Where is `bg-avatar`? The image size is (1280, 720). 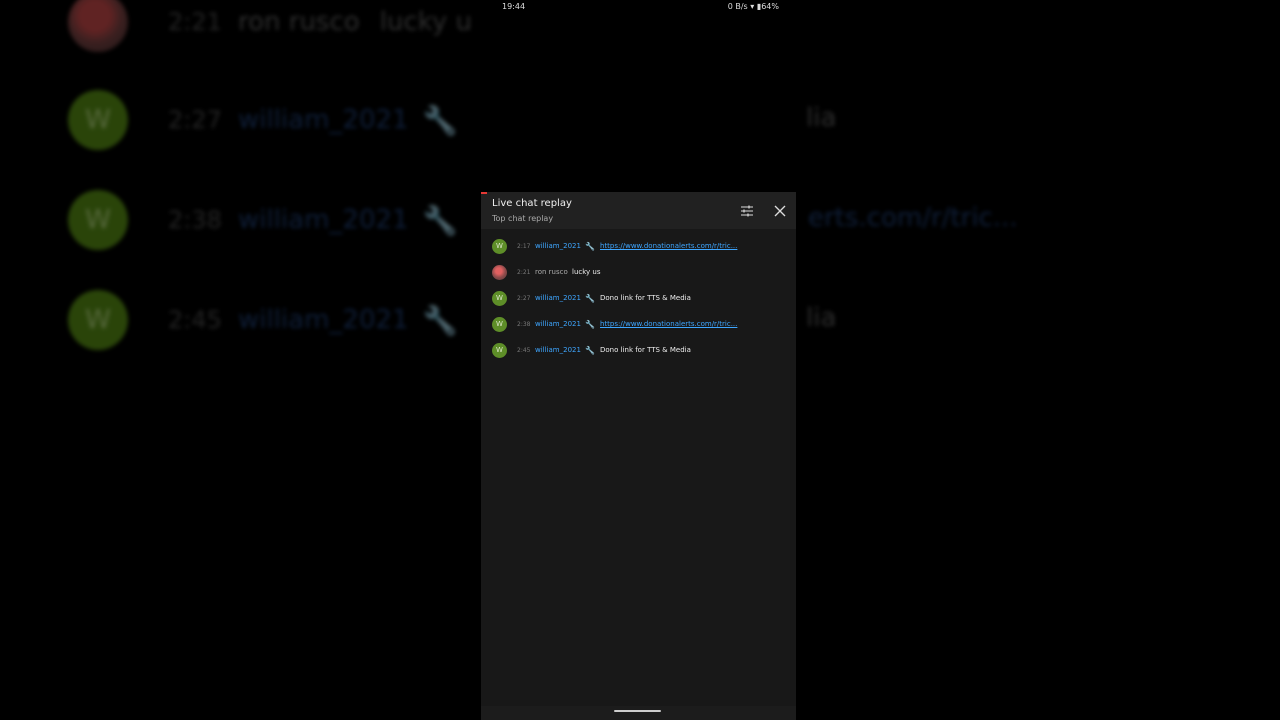
bg-avatar is located at coordinates (98, 26).